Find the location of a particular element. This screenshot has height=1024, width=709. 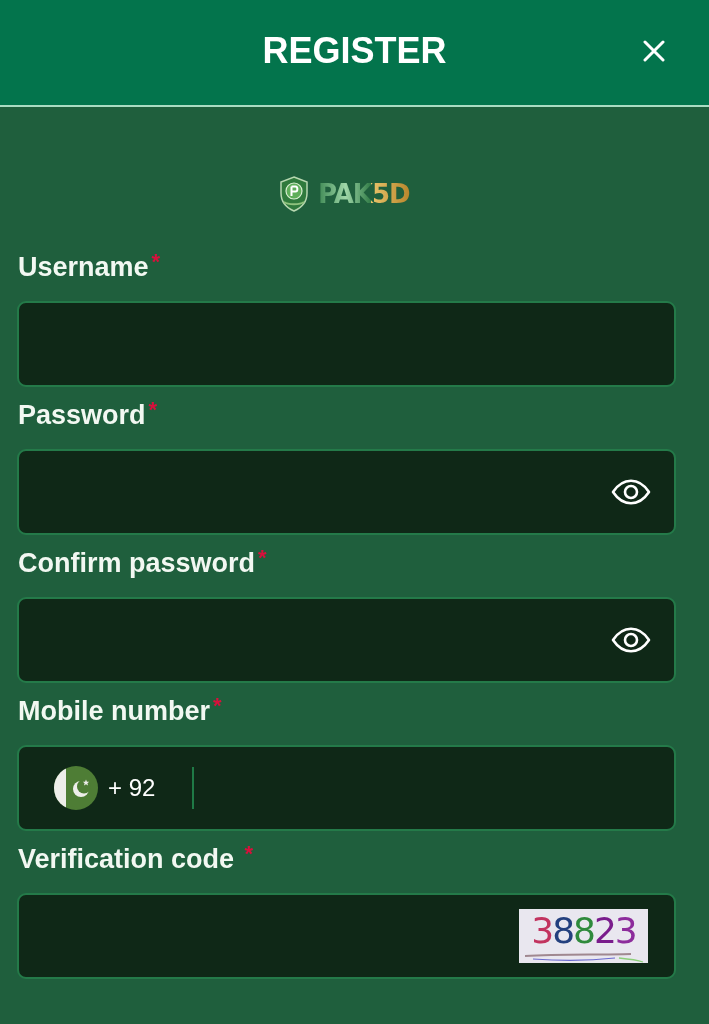

country-code: + 92 is located at coordinates (132, 788).